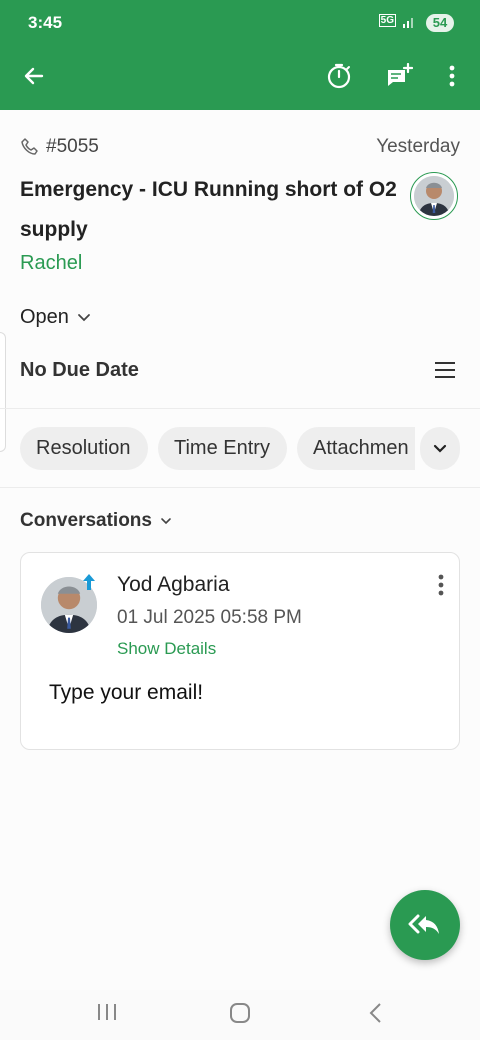 This screenshot has width=480, height=1040. I want to click on status-dropdown: Open, so click(55, 317).